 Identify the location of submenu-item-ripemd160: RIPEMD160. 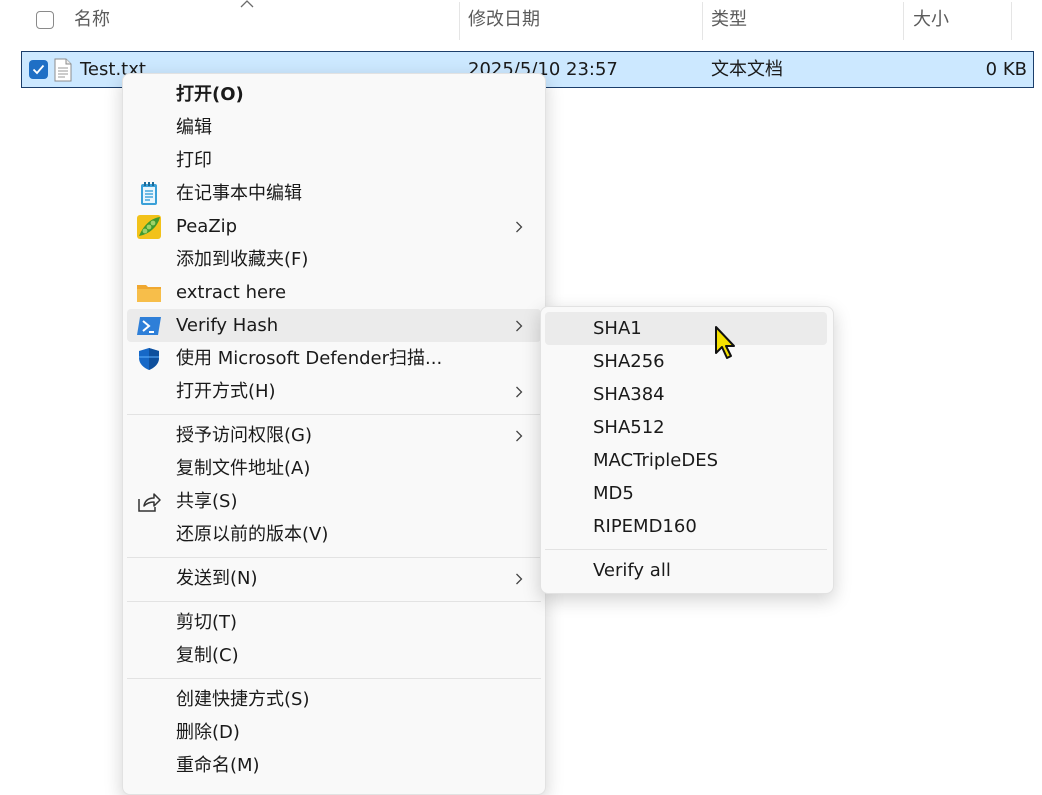
(686, 526).